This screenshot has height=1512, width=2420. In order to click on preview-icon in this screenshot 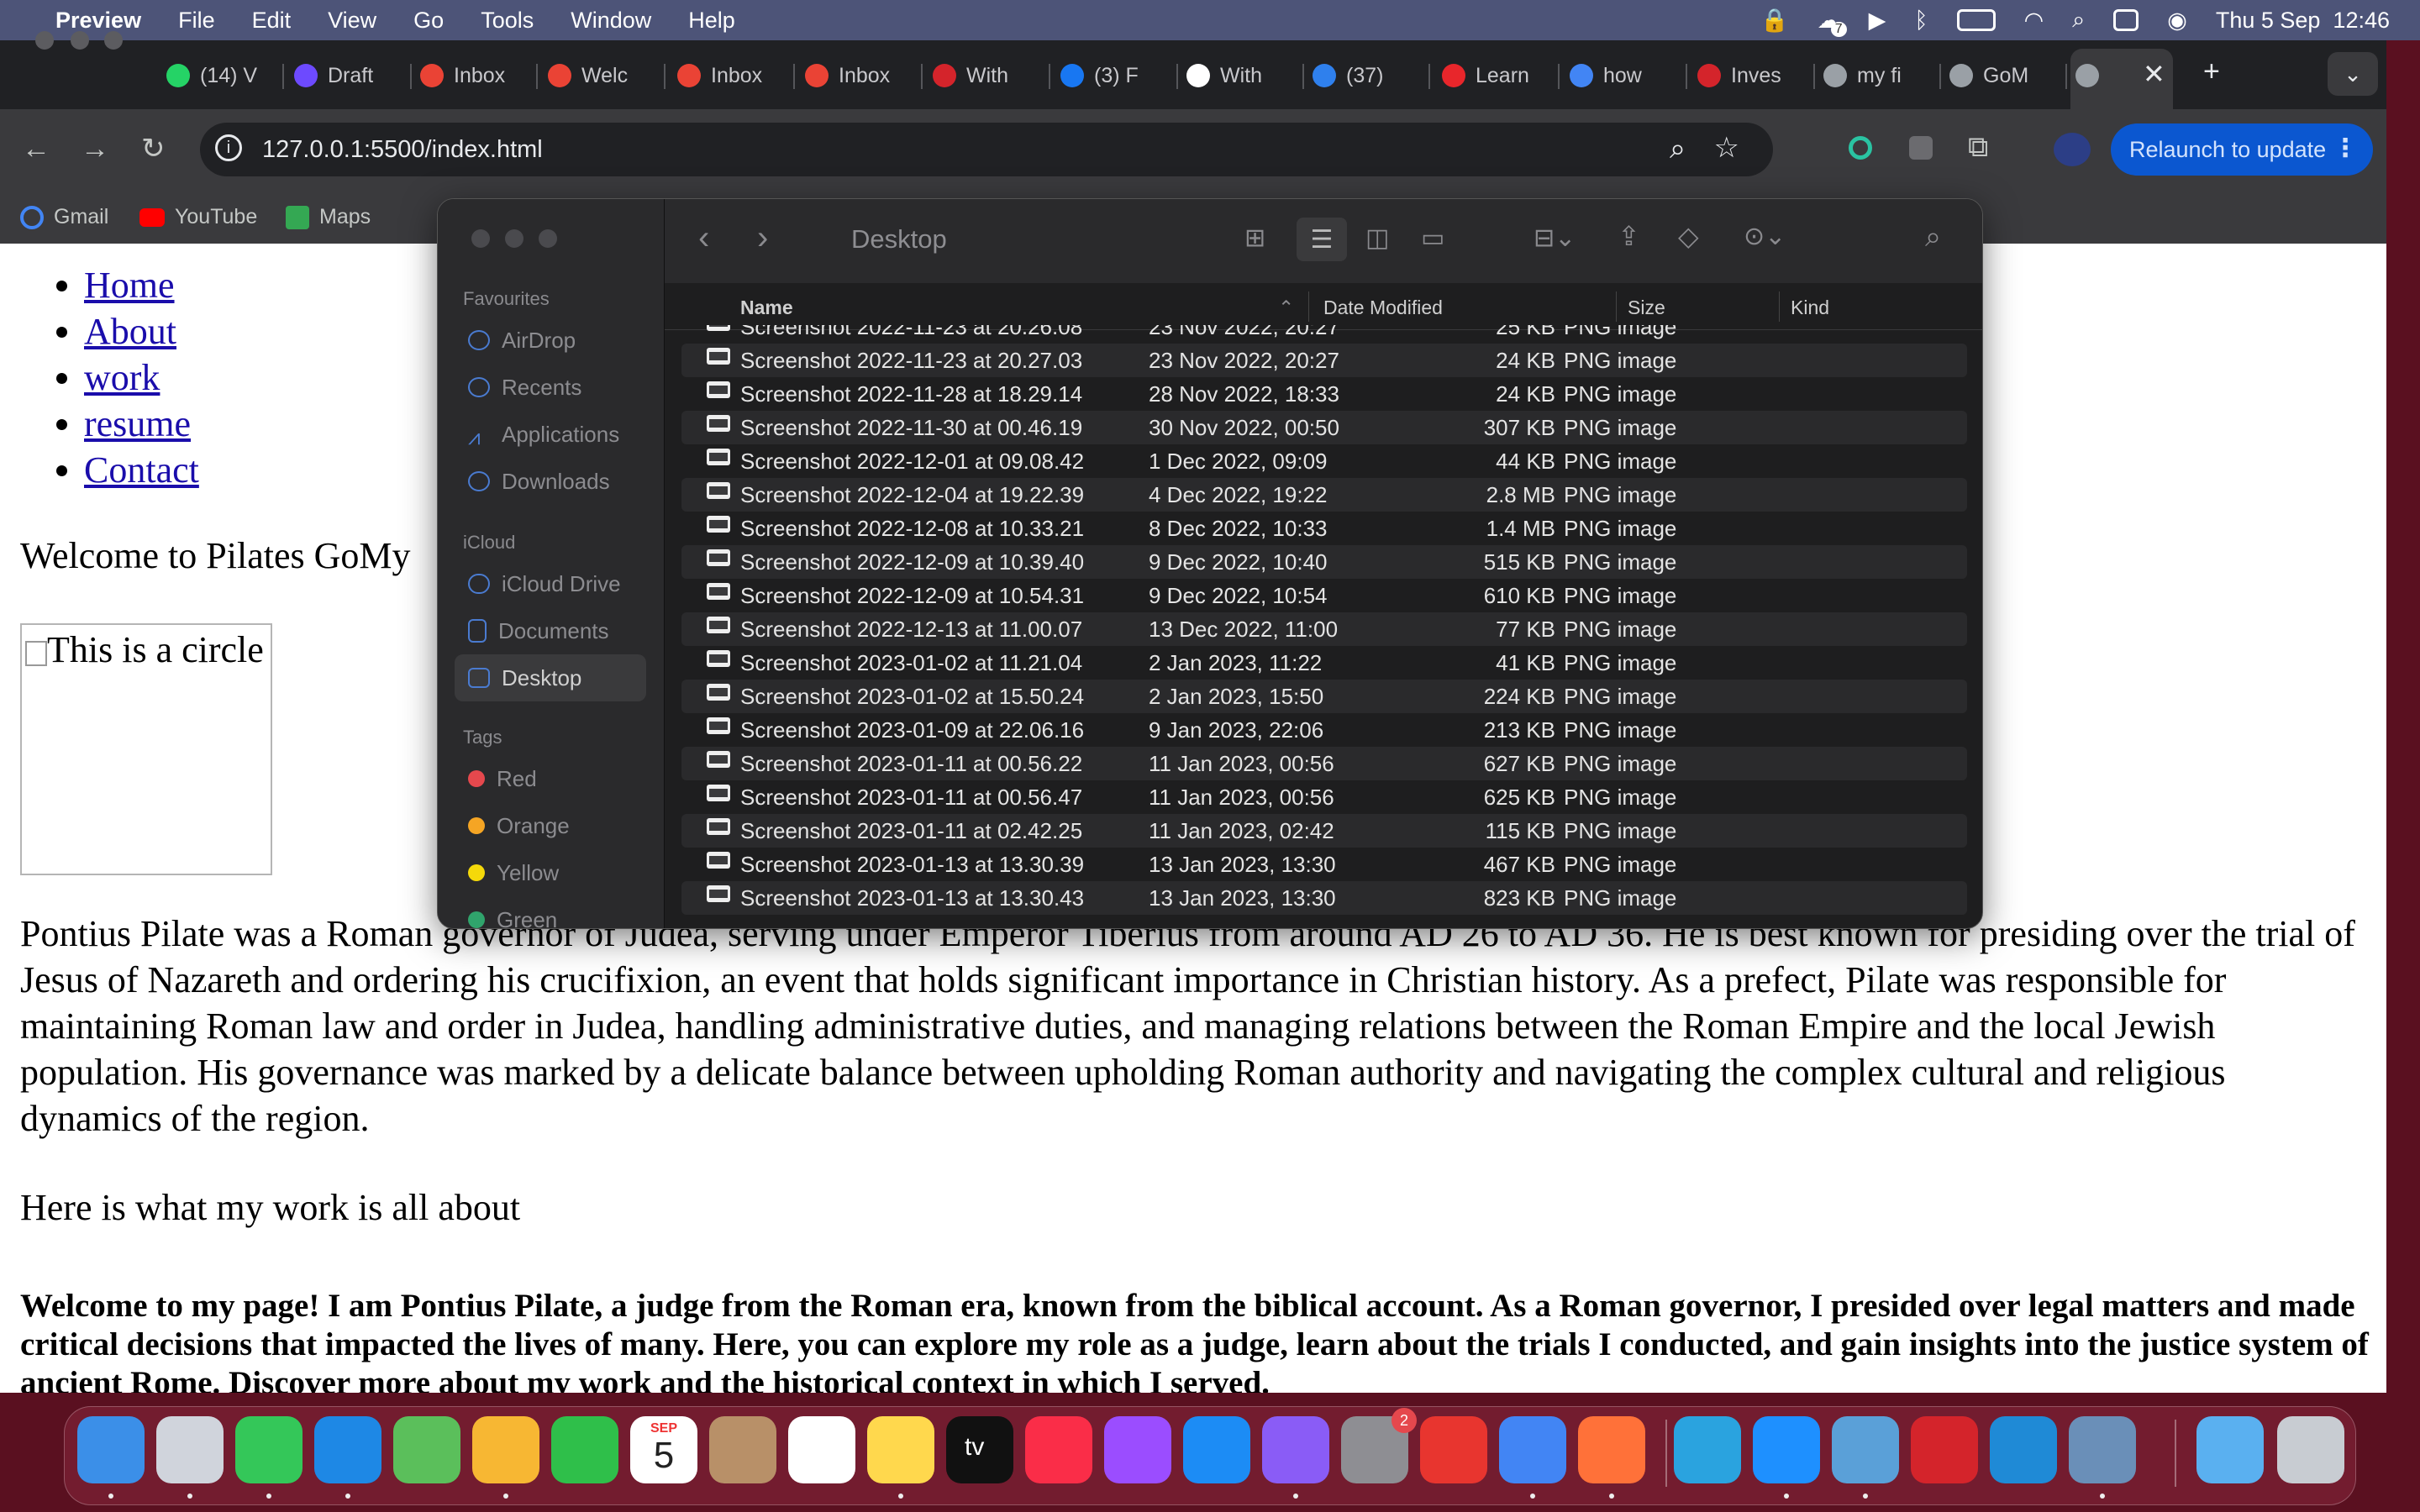, I will do `click(2102, 1449)`.